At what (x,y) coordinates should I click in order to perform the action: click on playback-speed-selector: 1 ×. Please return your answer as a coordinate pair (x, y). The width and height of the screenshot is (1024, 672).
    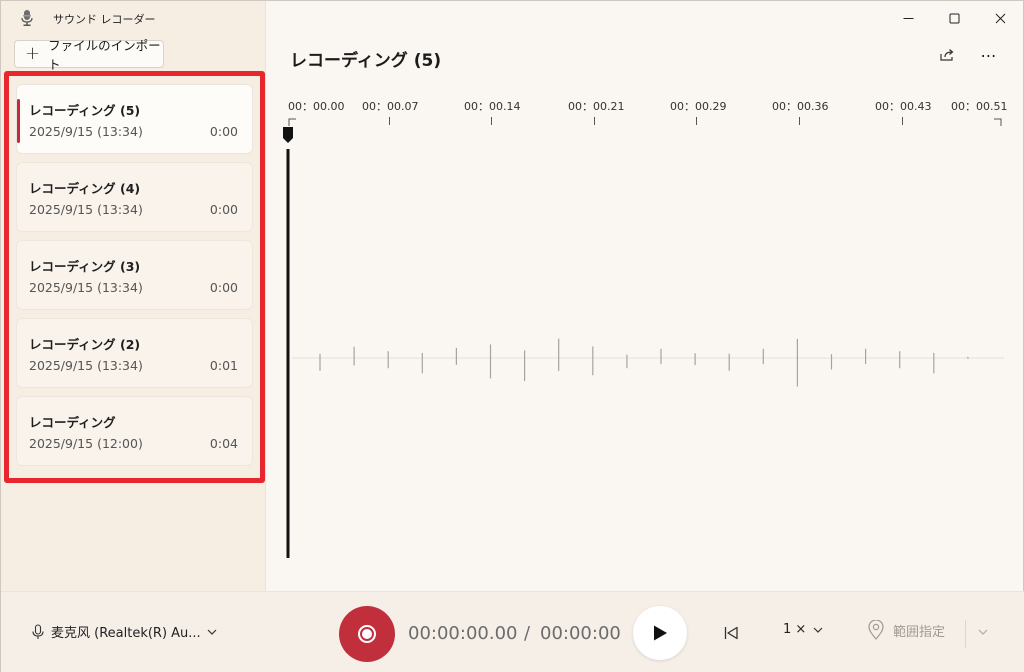
    Looking at the image, I should click on (803, 629).